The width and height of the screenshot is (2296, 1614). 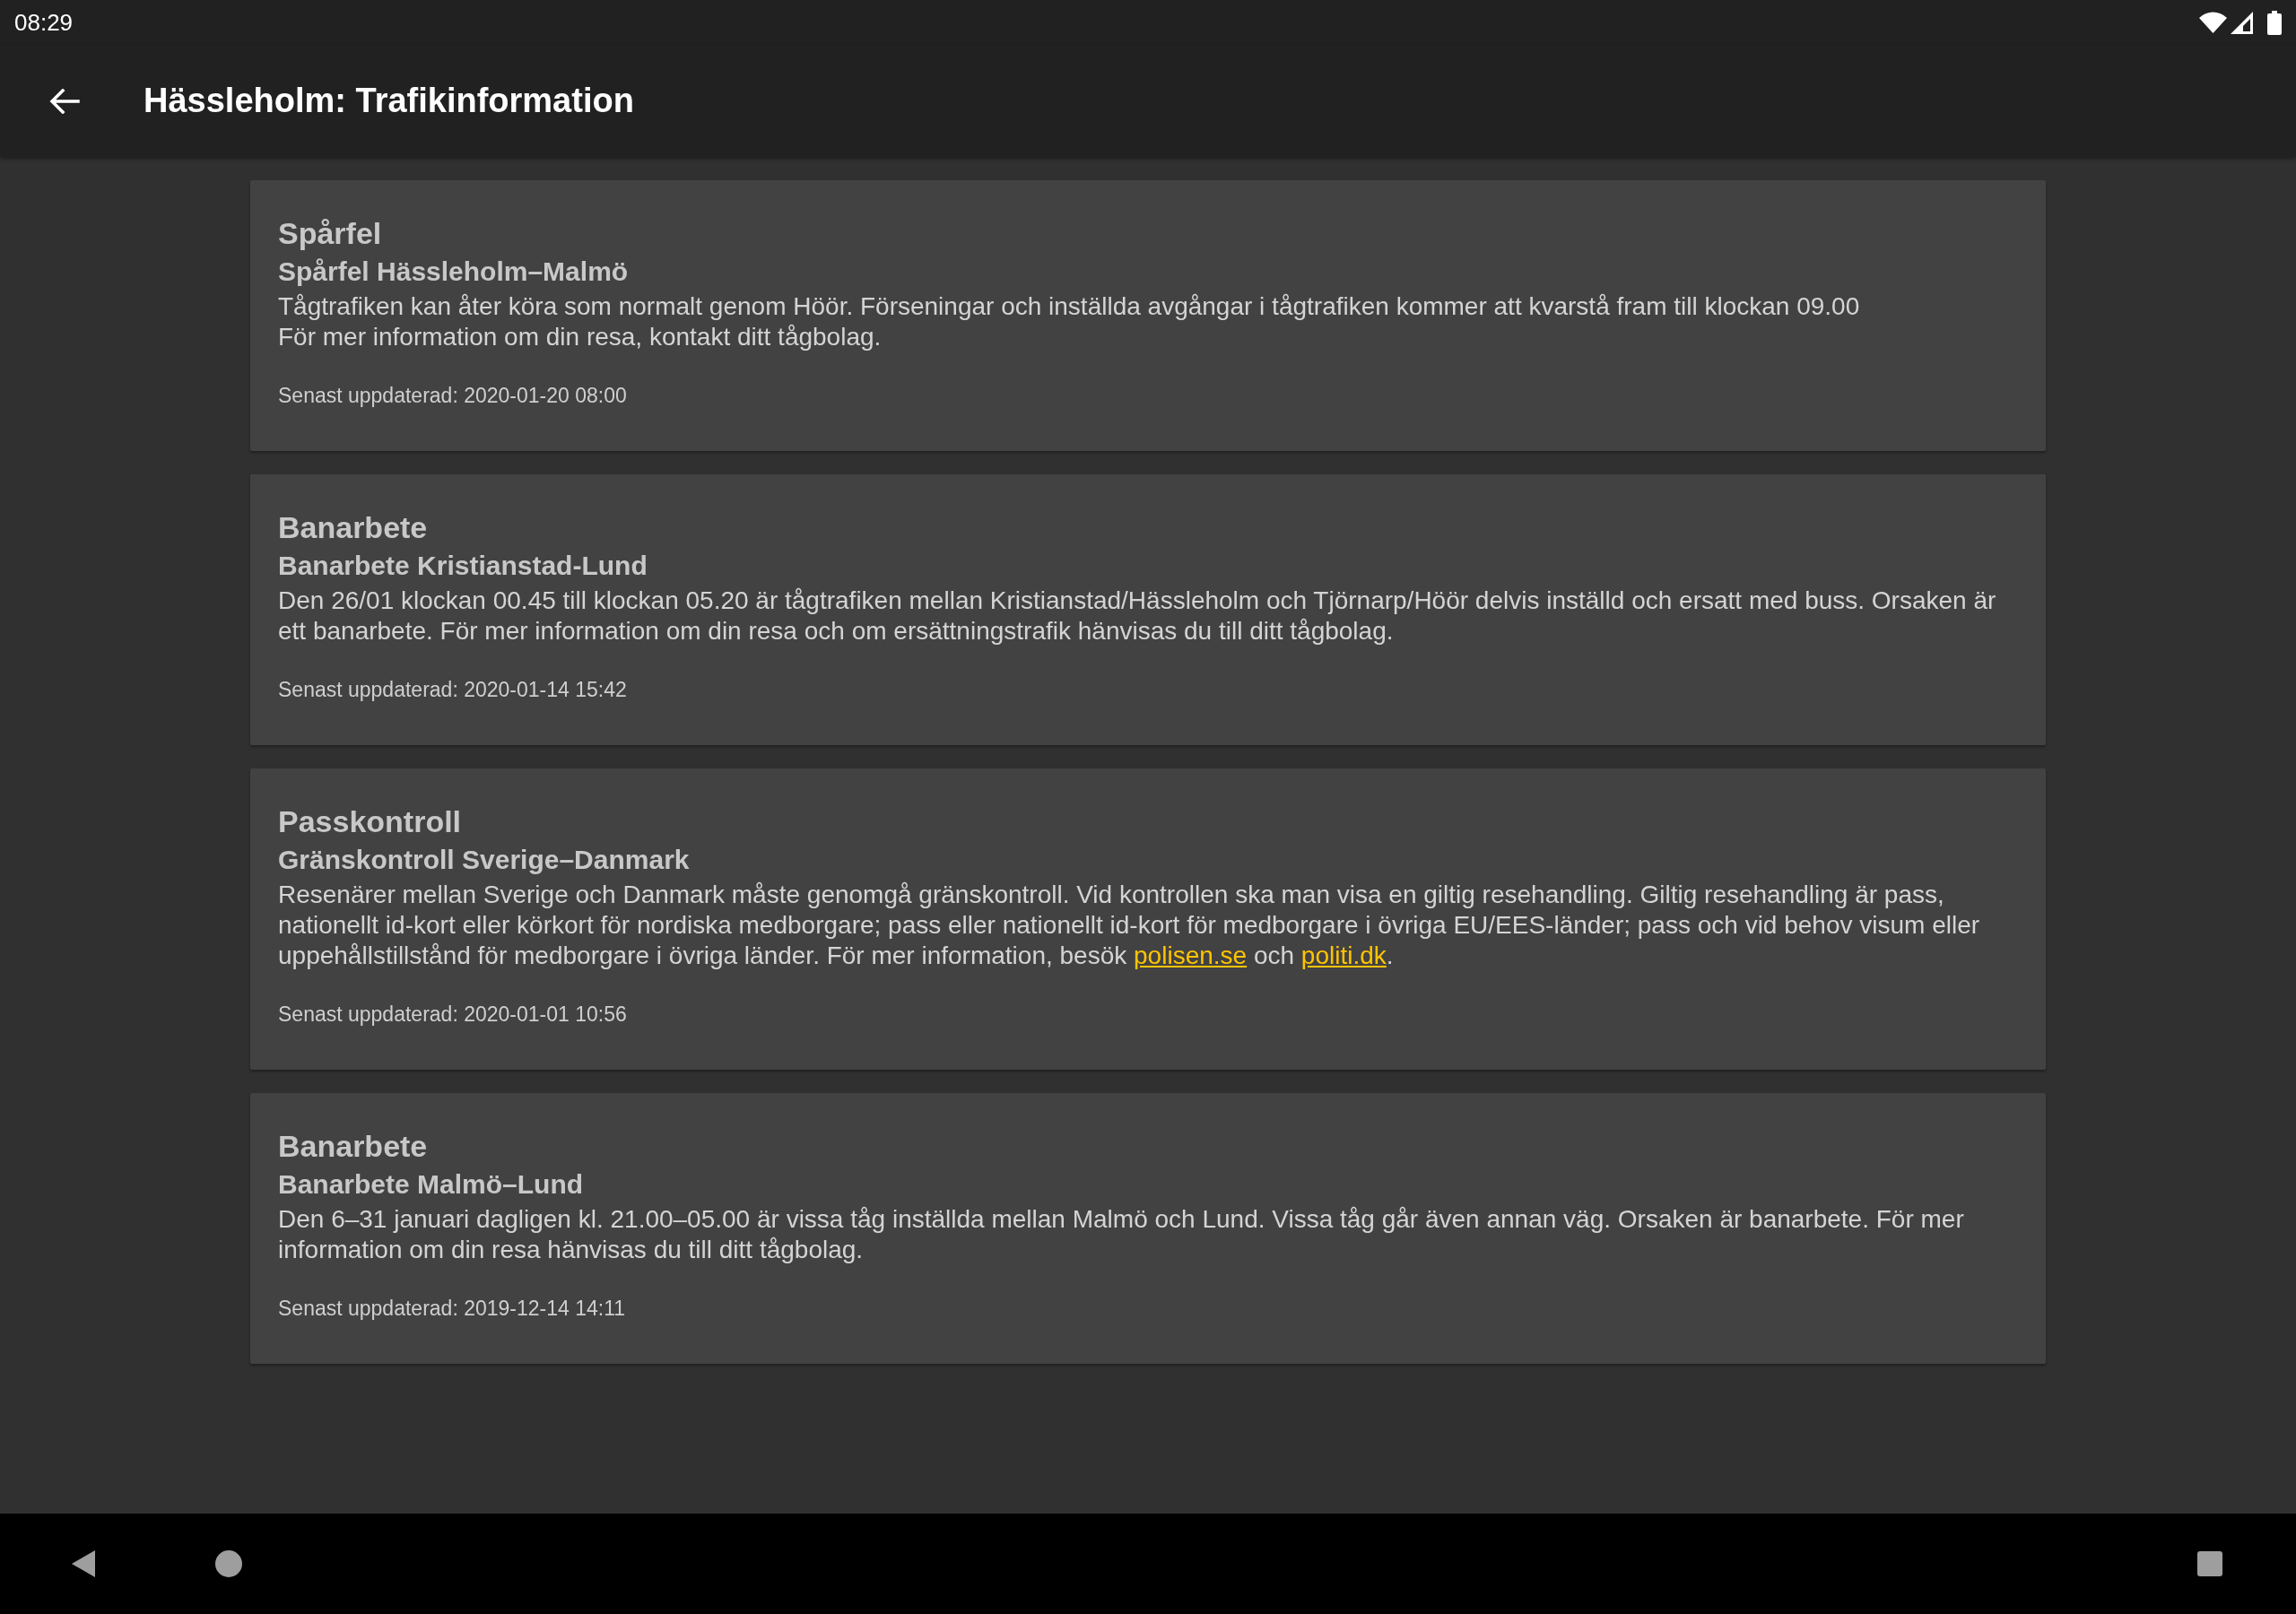 I want to click on web-link: polisen.se, so click(x=1191, y=955).